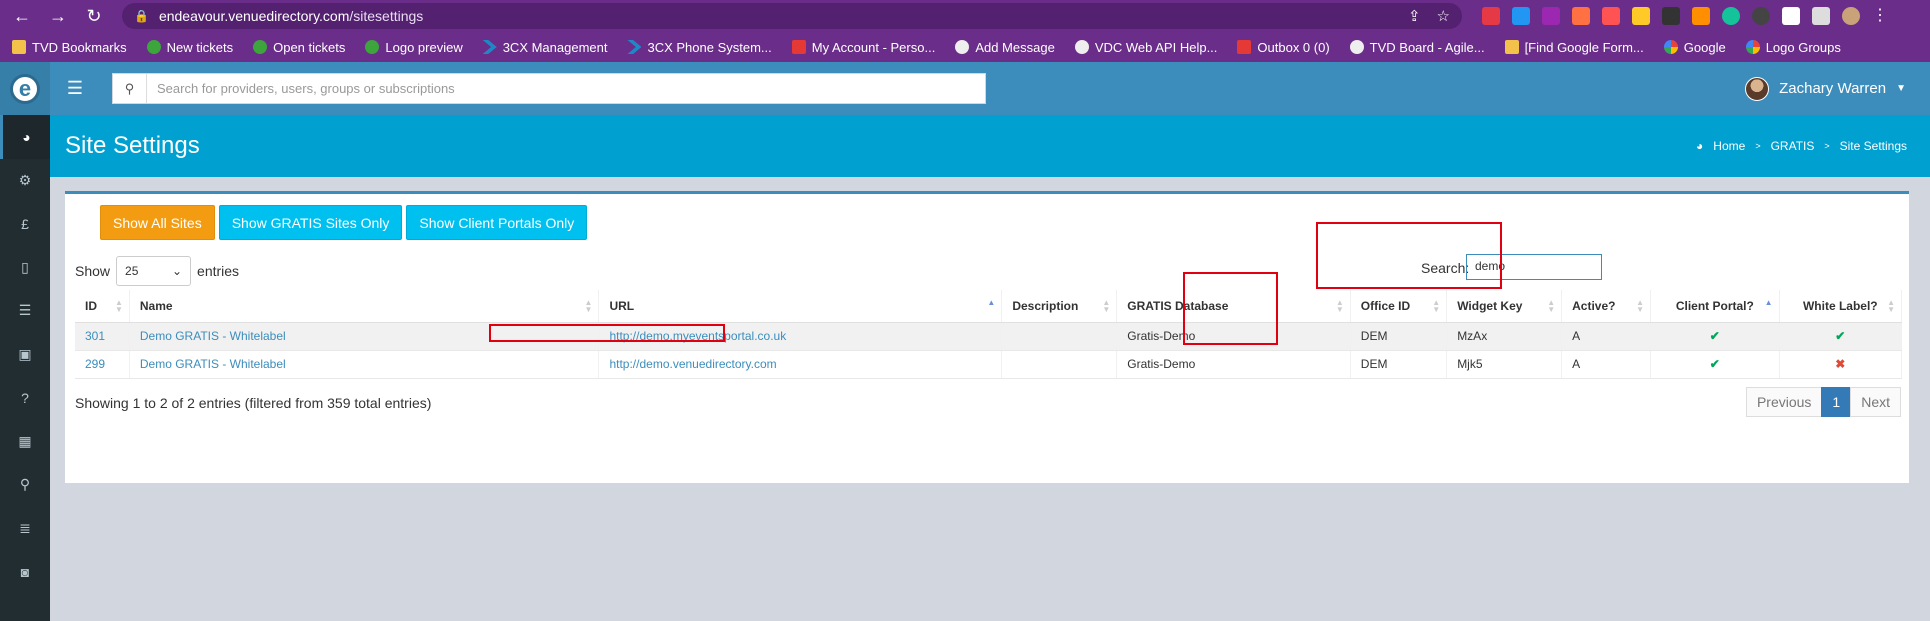  I want to click on col-office-id: Office ID ▲ ▼, so click(1399, 306).